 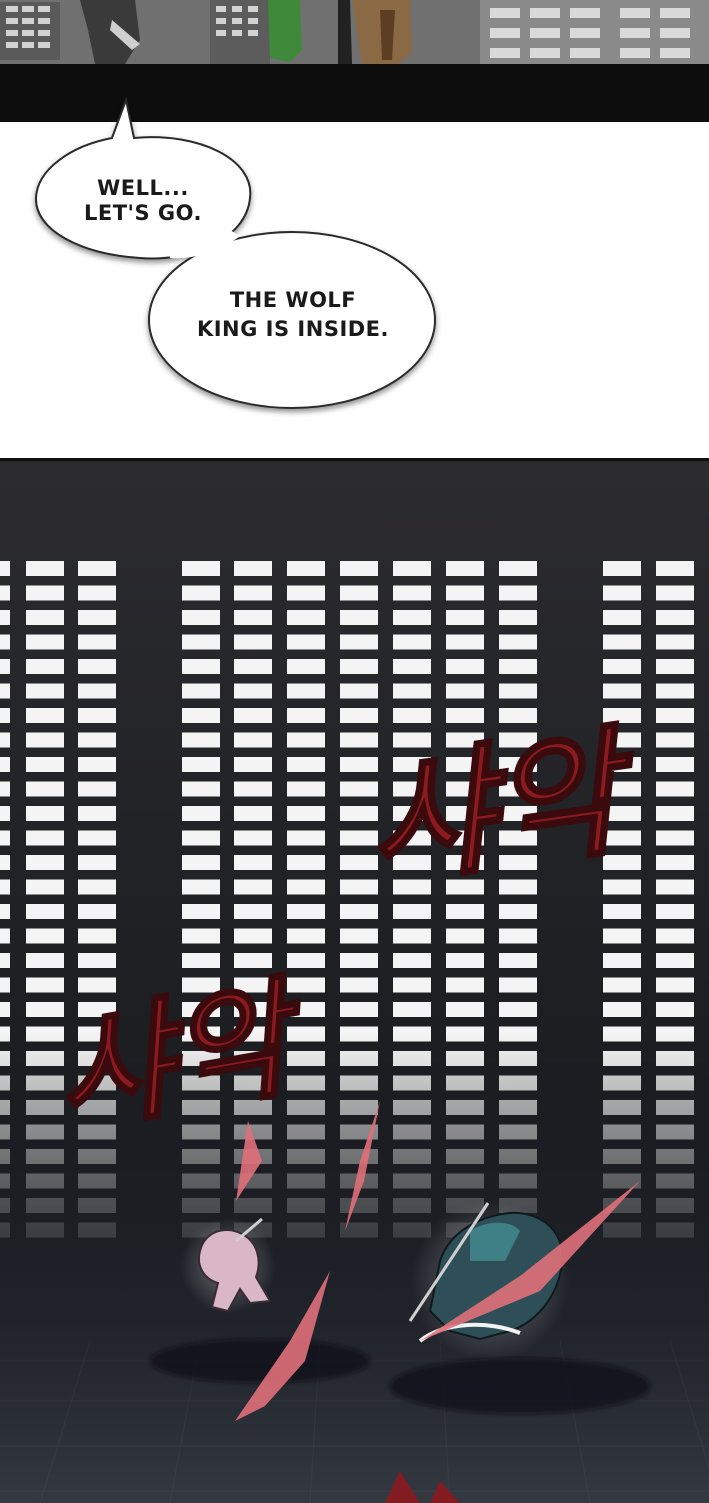 I want to click on speech-bubbles-art, so click(x=235, y=252).